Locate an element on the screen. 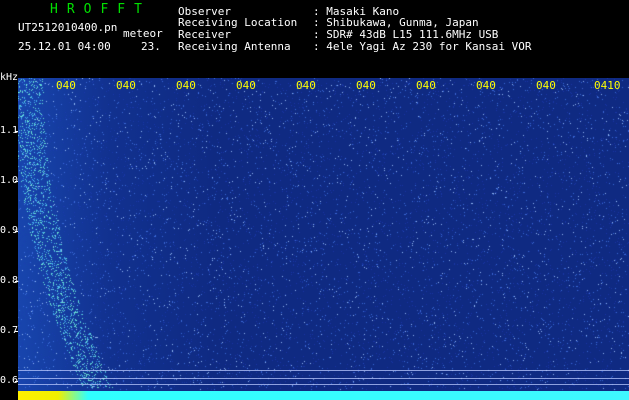  receiver-value: : SDR# 43dB L15 111.6MHz USB is located at coordinates (406, 34).